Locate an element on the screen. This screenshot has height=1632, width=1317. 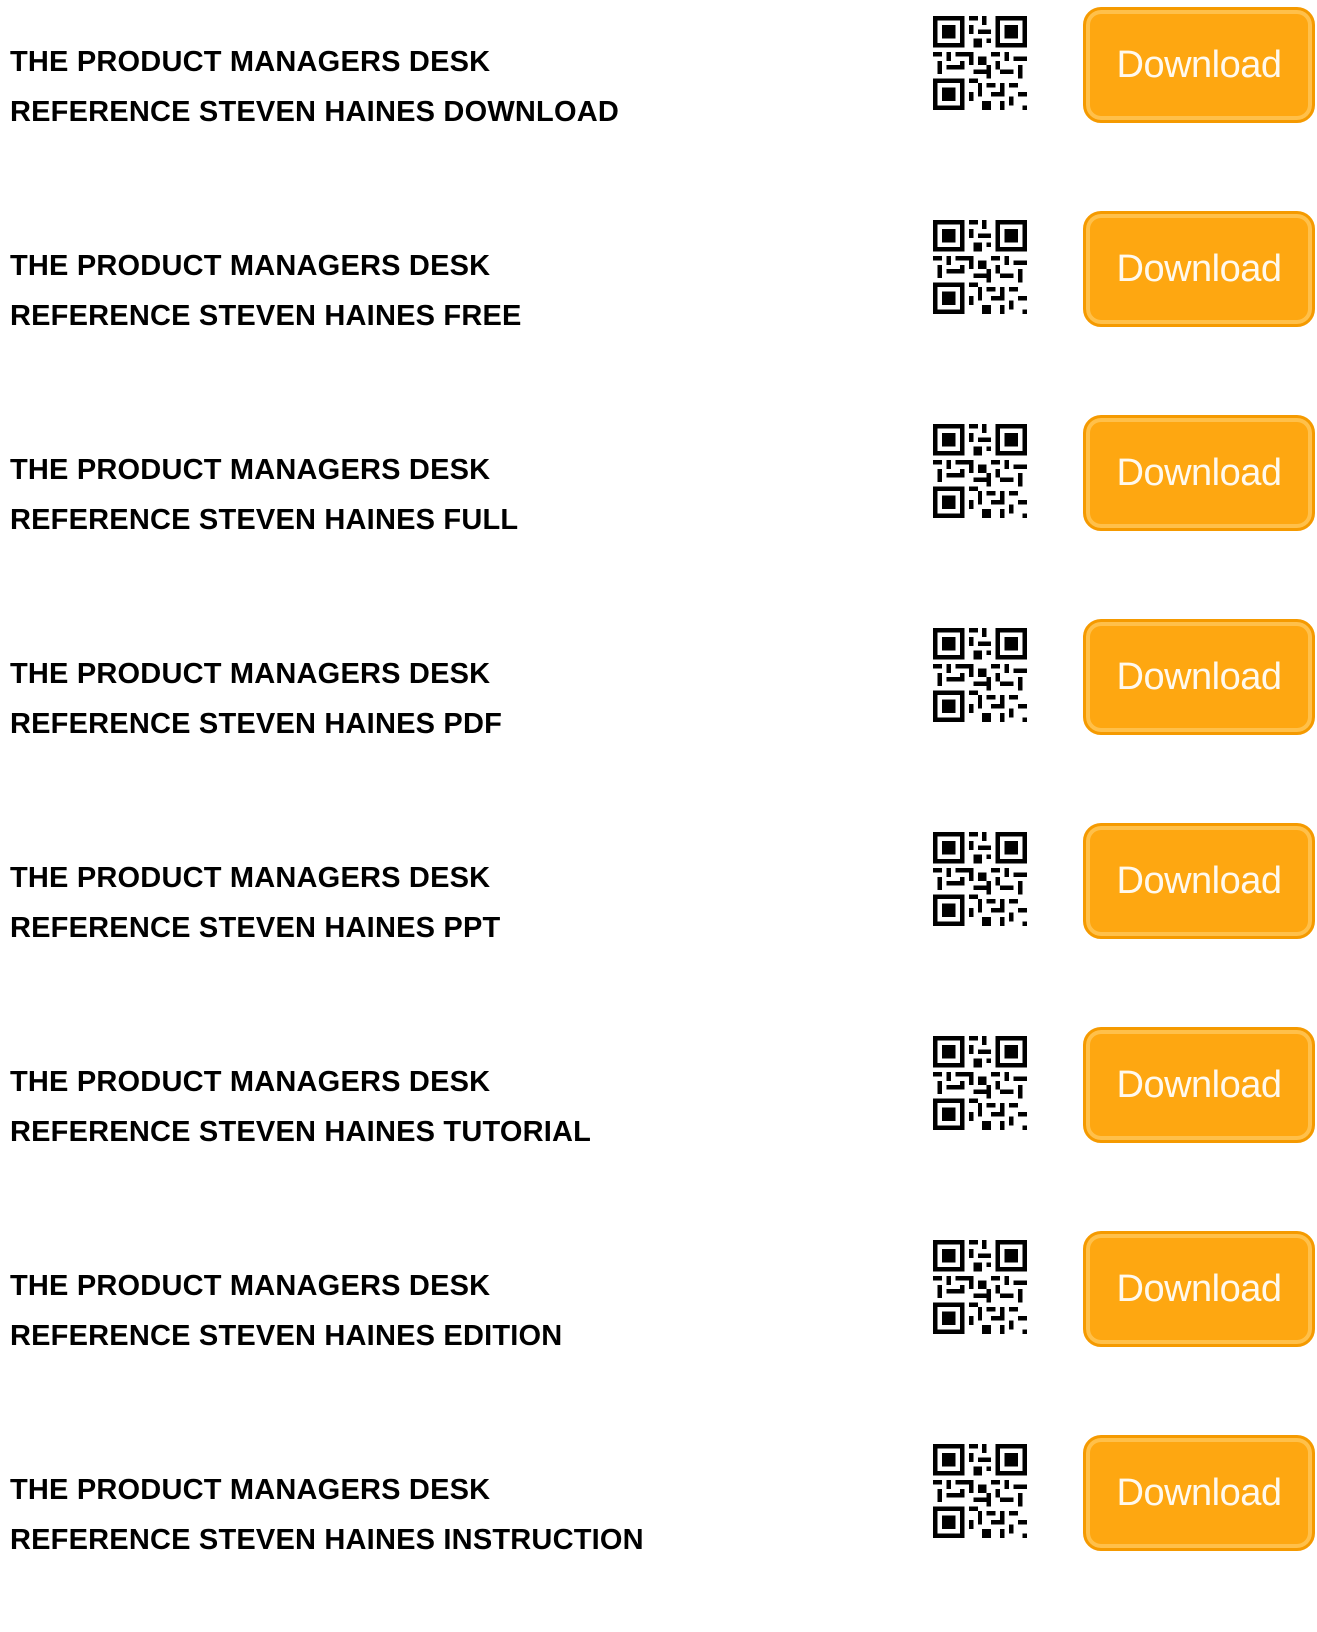
item-title-line2: REFERENCE STEVEN HAINES FREE is located at coordinates (266, 316).